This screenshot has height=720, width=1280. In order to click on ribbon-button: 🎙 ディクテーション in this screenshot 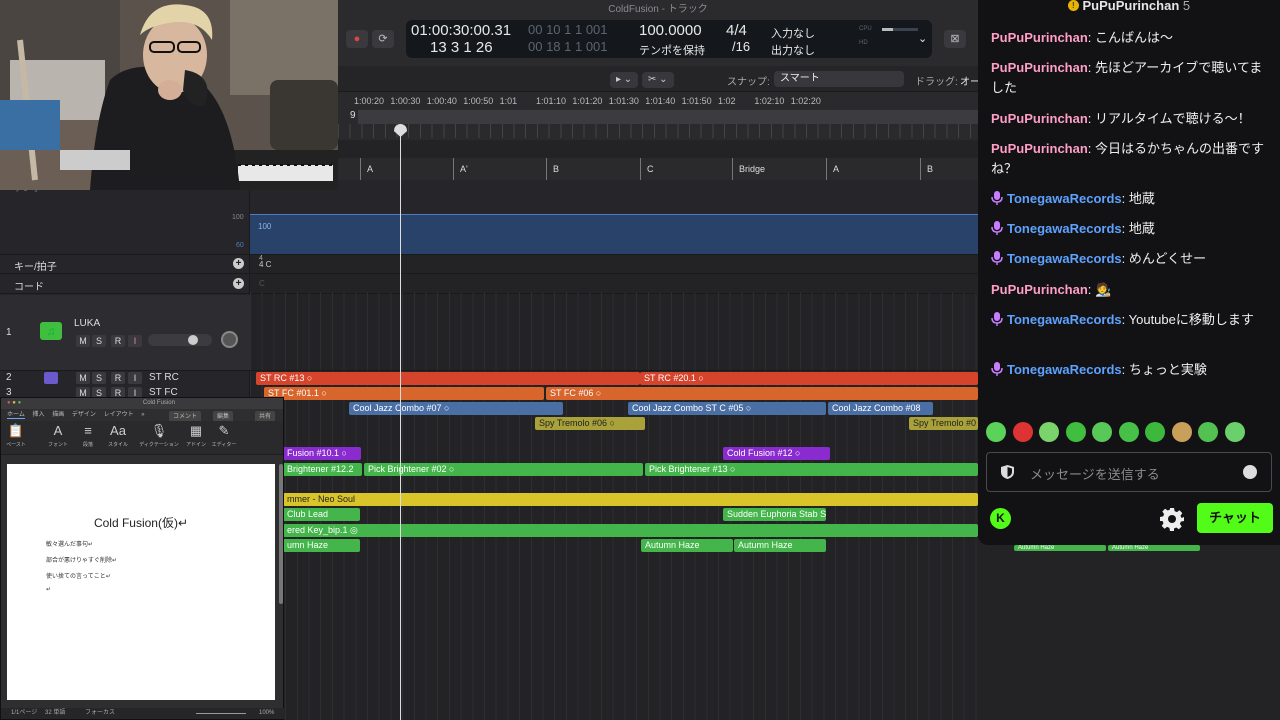, I will do `click(159, 435)`.